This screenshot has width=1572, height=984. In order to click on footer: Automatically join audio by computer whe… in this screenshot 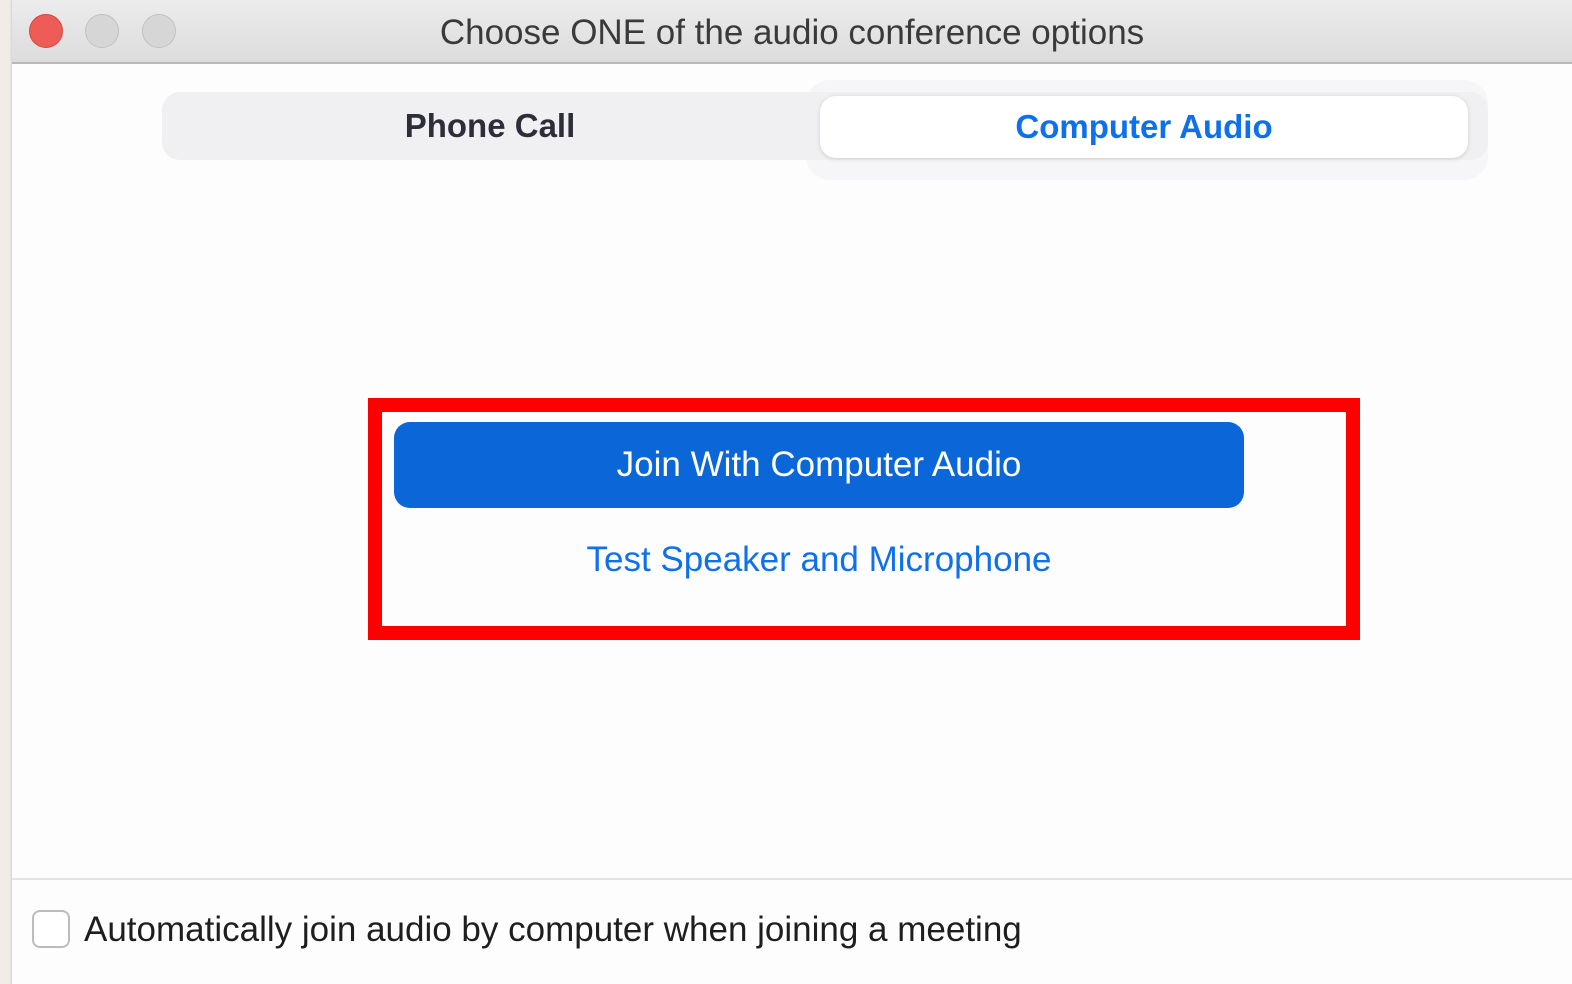, I will do `click(792, 932)`.